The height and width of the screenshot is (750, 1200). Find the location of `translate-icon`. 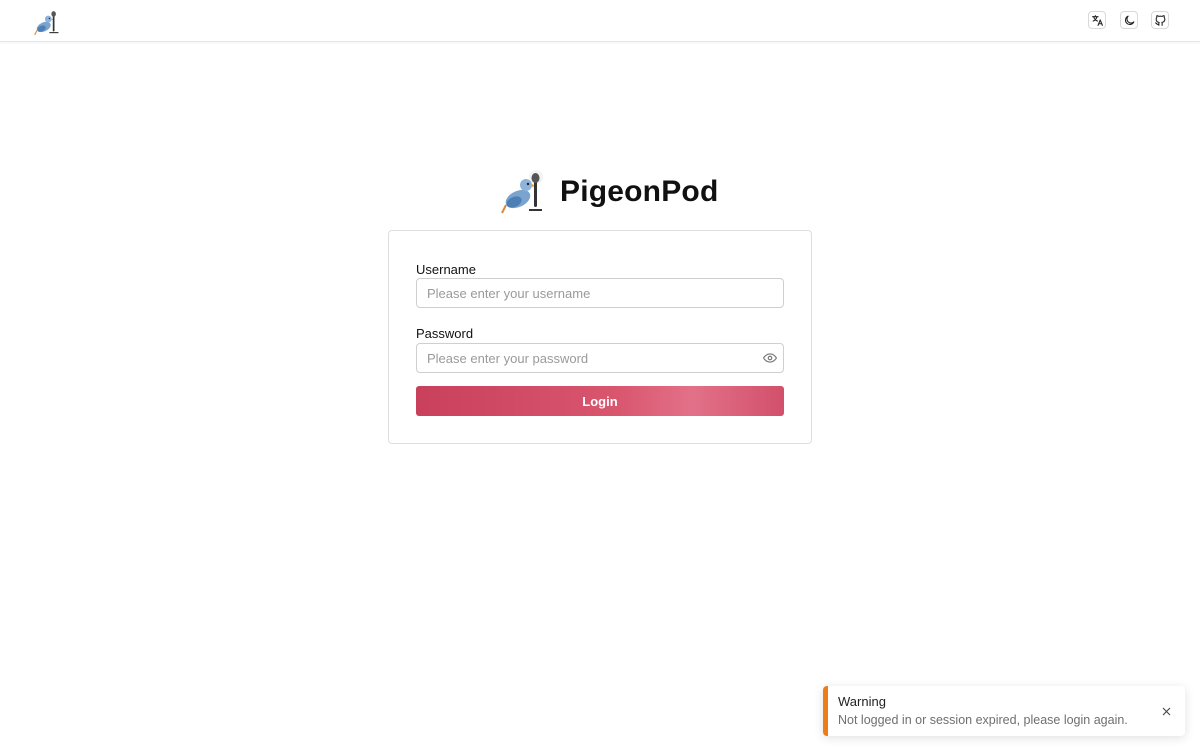

translate-icon is located at coordinates (1097, 20).